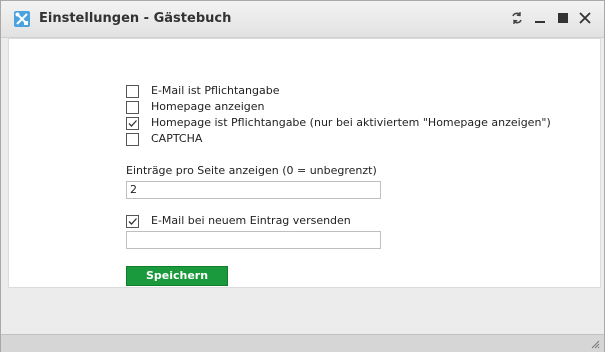 The width and height of the screenshot is (605, 352). Describe the element at coordinates (253, 240) in the screenshot. I see `notify-email-input` at that location.